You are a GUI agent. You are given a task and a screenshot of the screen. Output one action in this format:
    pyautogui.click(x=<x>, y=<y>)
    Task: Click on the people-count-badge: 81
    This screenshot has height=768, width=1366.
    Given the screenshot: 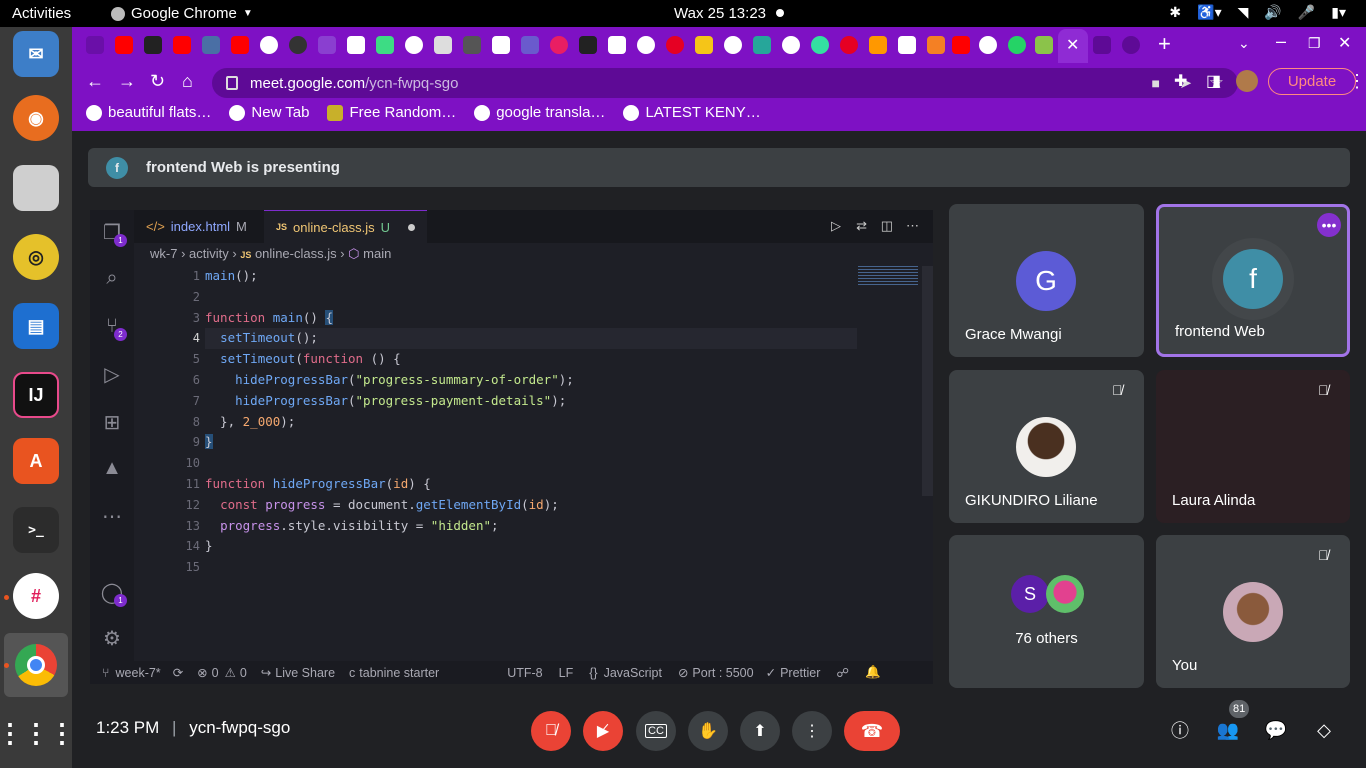 What is the action you would take?
    pyautogui.click(x=1239, y=709)
    